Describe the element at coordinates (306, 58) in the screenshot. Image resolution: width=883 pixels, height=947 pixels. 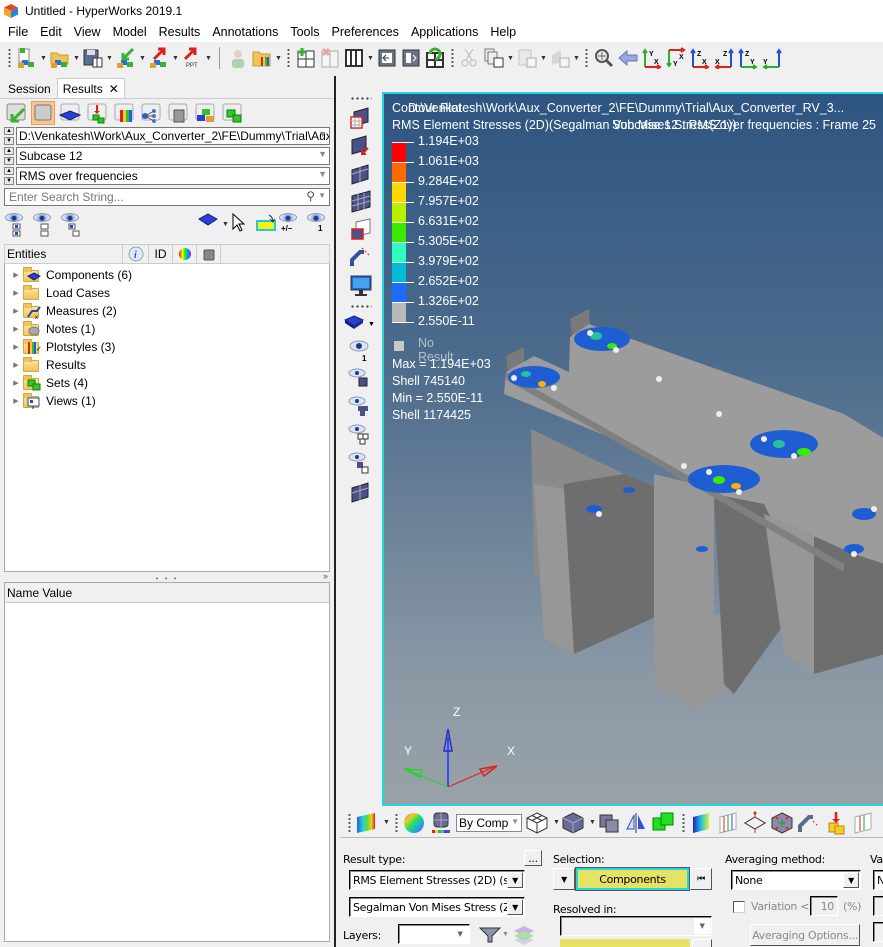
I see `add-page-icon` at that location.